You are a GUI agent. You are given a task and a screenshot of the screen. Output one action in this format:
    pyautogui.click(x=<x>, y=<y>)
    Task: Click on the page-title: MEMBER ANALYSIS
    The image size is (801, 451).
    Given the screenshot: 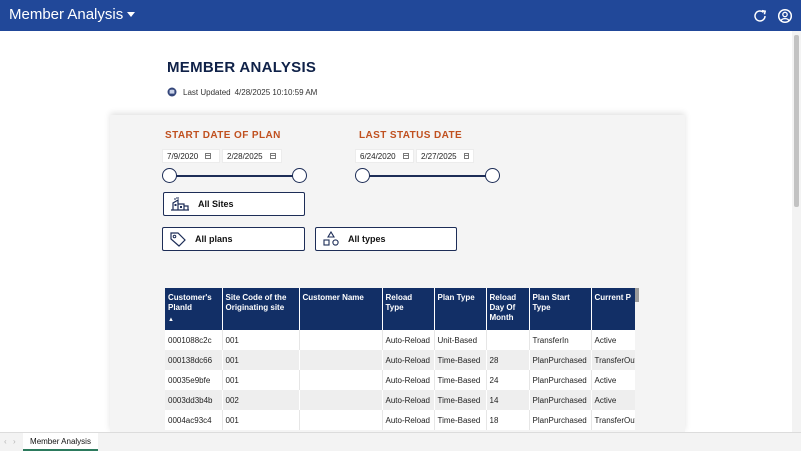 What is the action you would take?
    pyautogui.click(x=242, y=67)
    